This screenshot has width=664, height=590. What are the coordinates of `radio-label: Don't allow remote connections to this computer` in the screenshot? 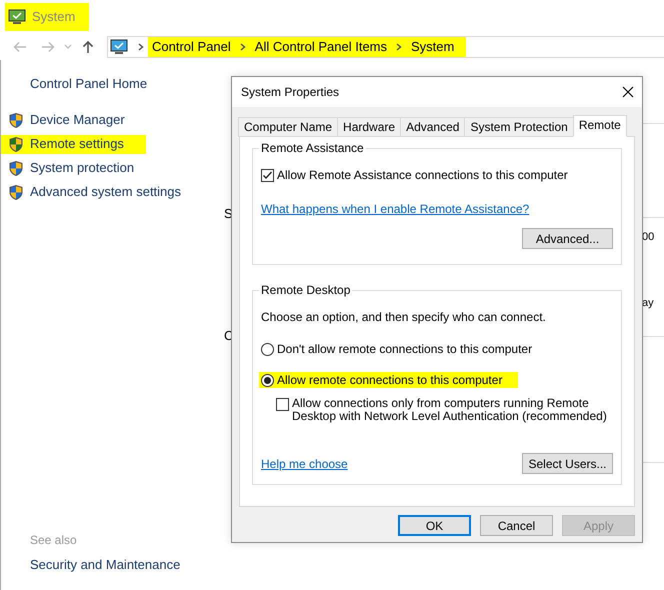 It's located at (404, 349).